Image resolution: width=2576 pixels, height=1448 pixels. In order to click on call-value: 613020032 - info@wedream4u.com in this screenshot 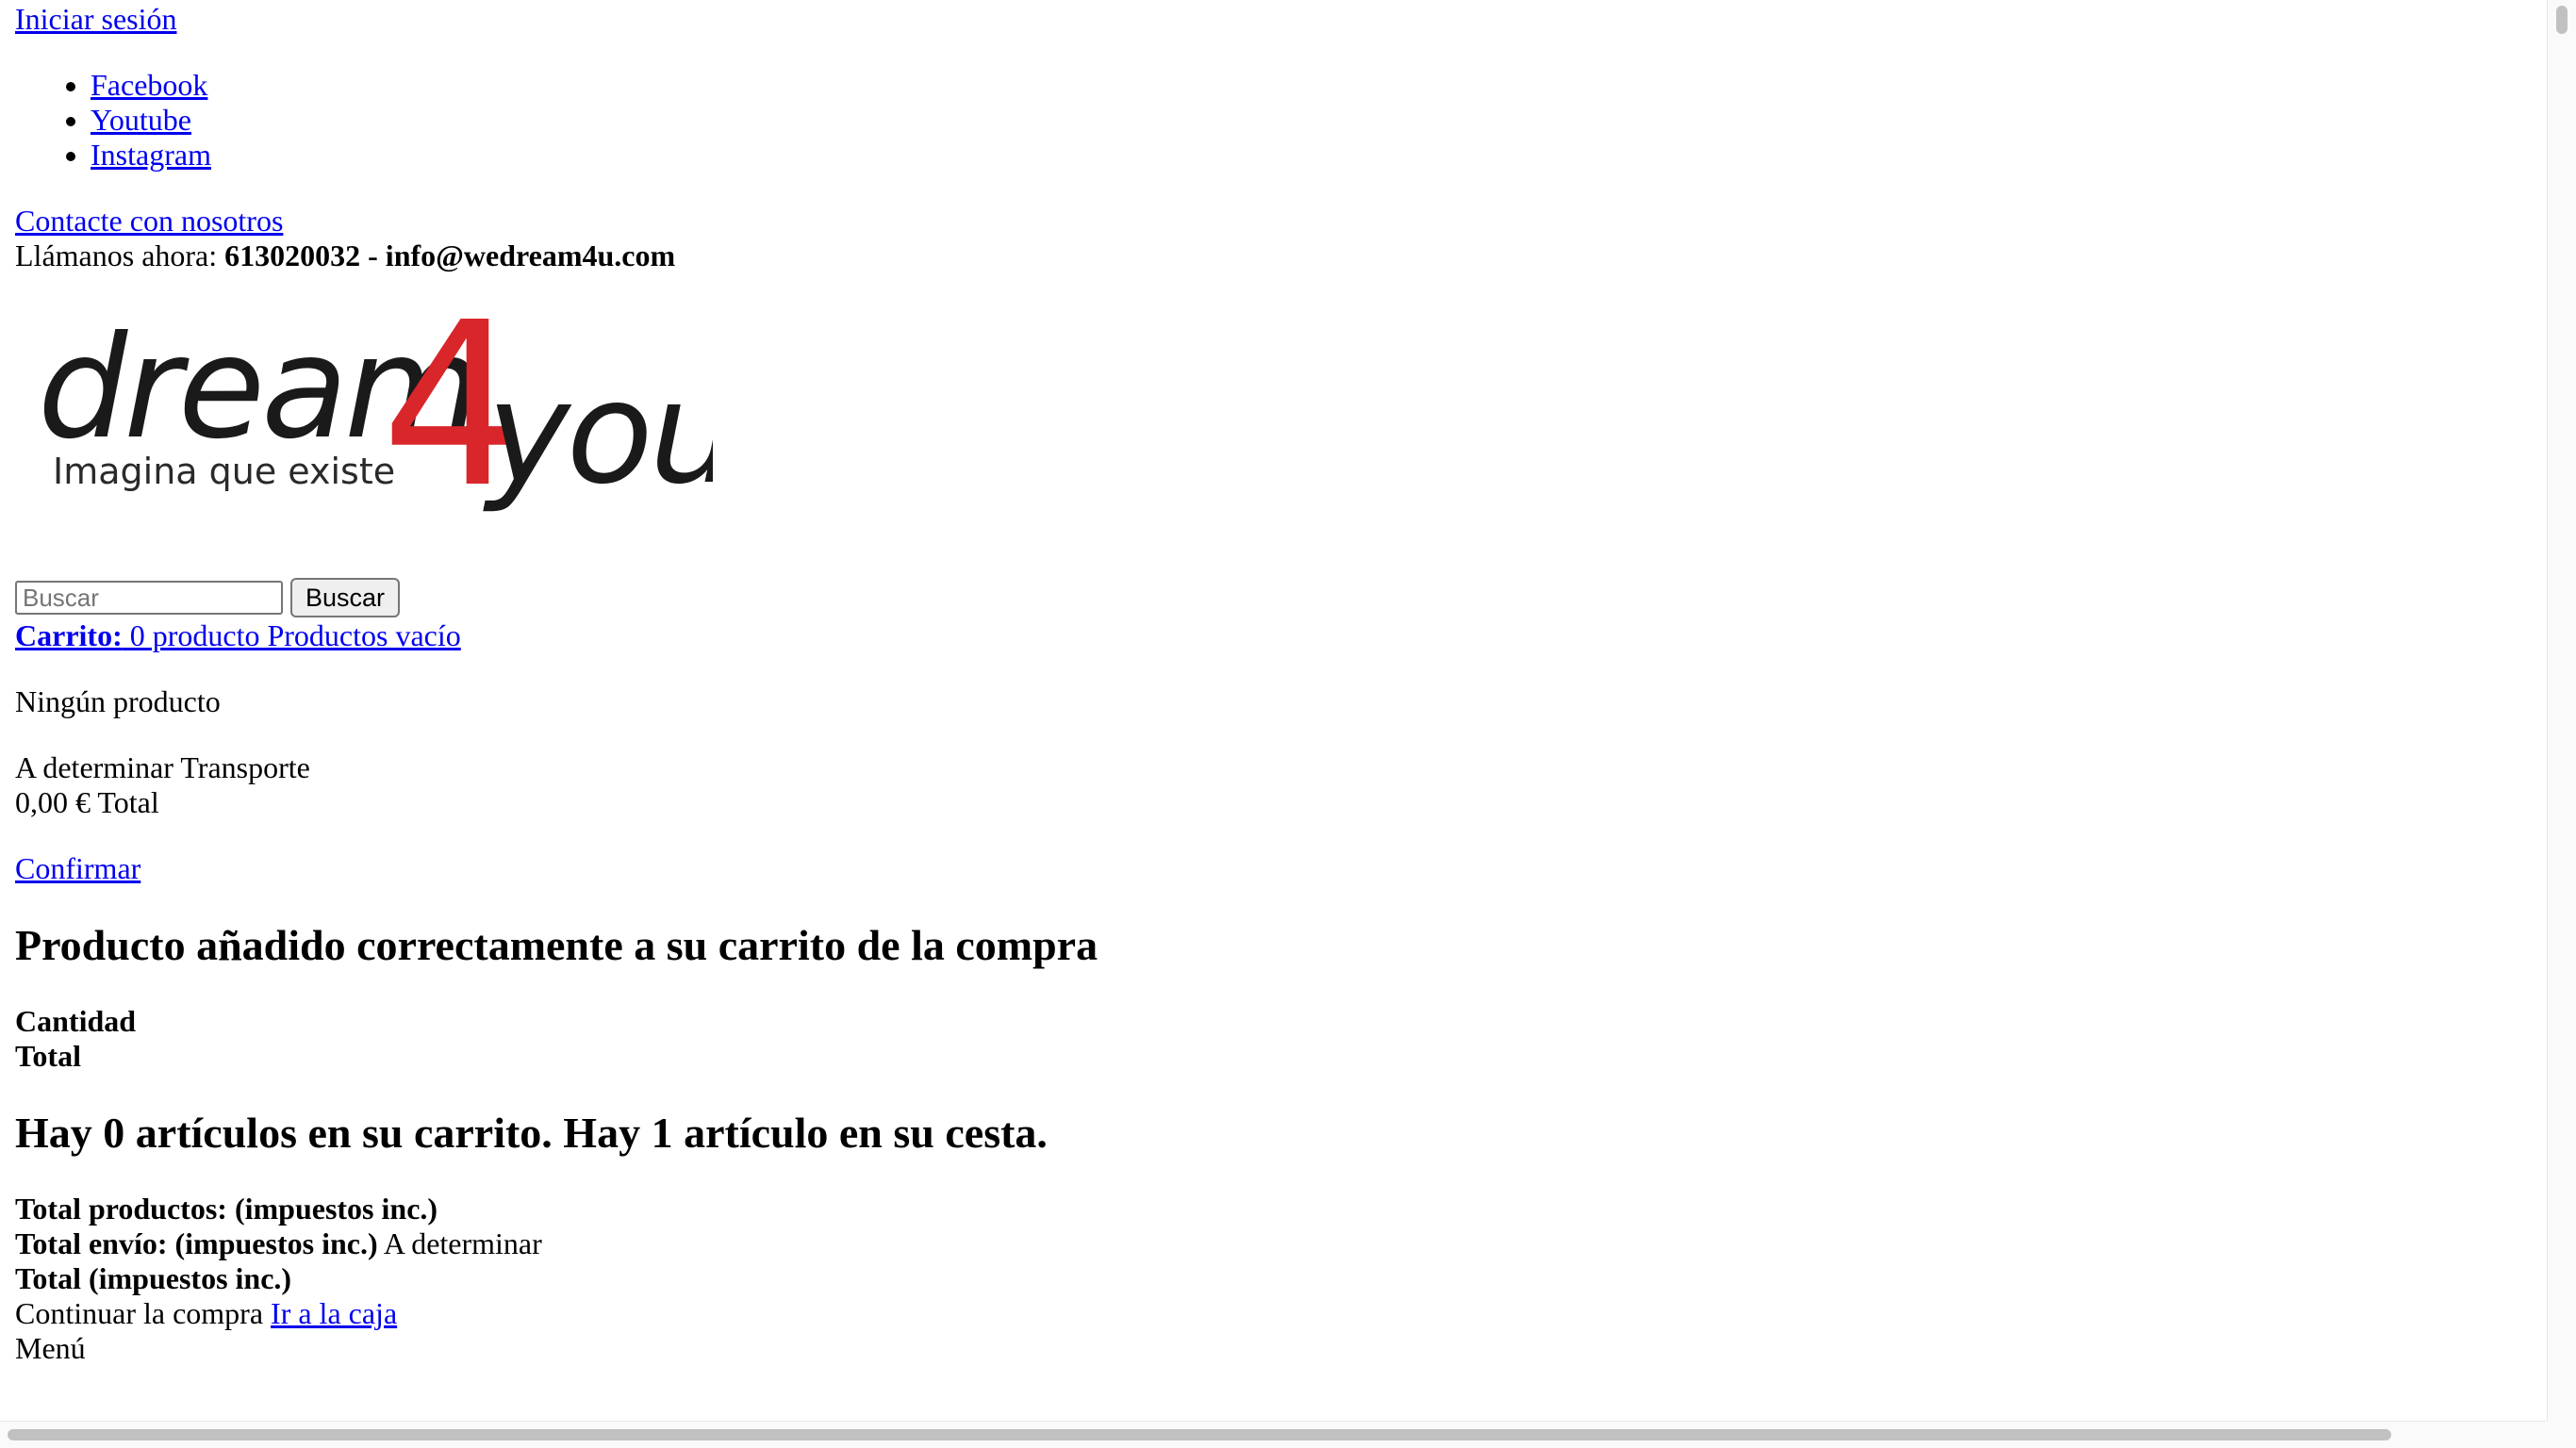, I will do `click(450, 255)`.